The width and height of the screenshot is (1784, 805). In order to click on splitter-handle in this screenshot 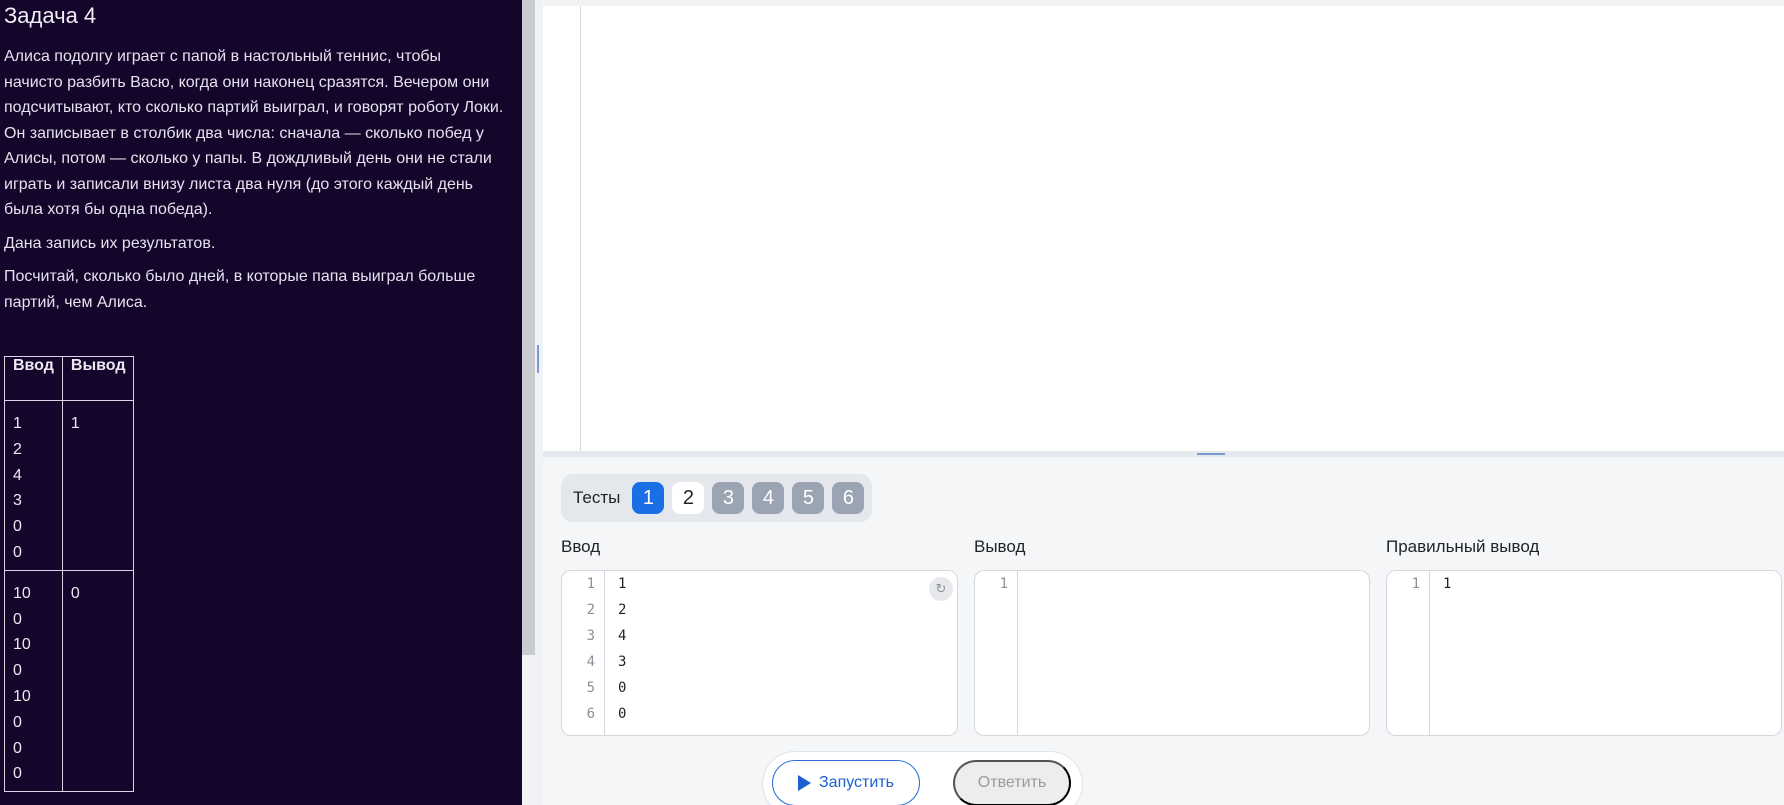, I will do `click(538, 359)`.